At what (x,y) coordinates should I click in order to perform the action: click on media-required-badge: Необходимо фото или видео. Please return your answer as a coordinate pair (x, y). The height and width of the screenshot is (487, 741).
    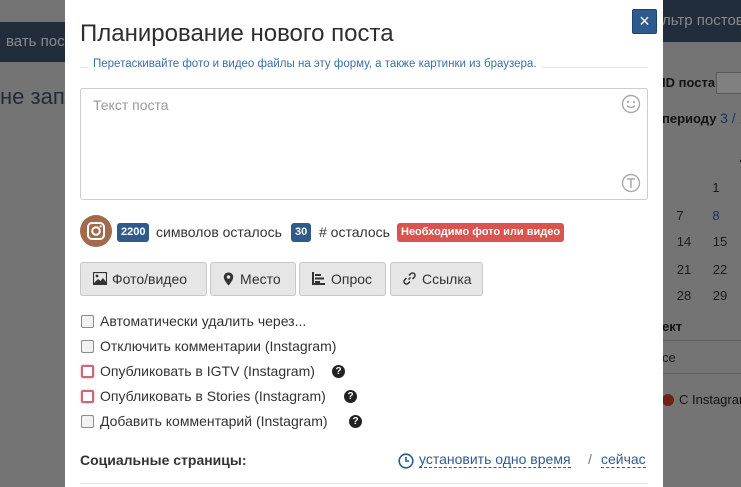
    Looking at the image, I should click on (481, 232).